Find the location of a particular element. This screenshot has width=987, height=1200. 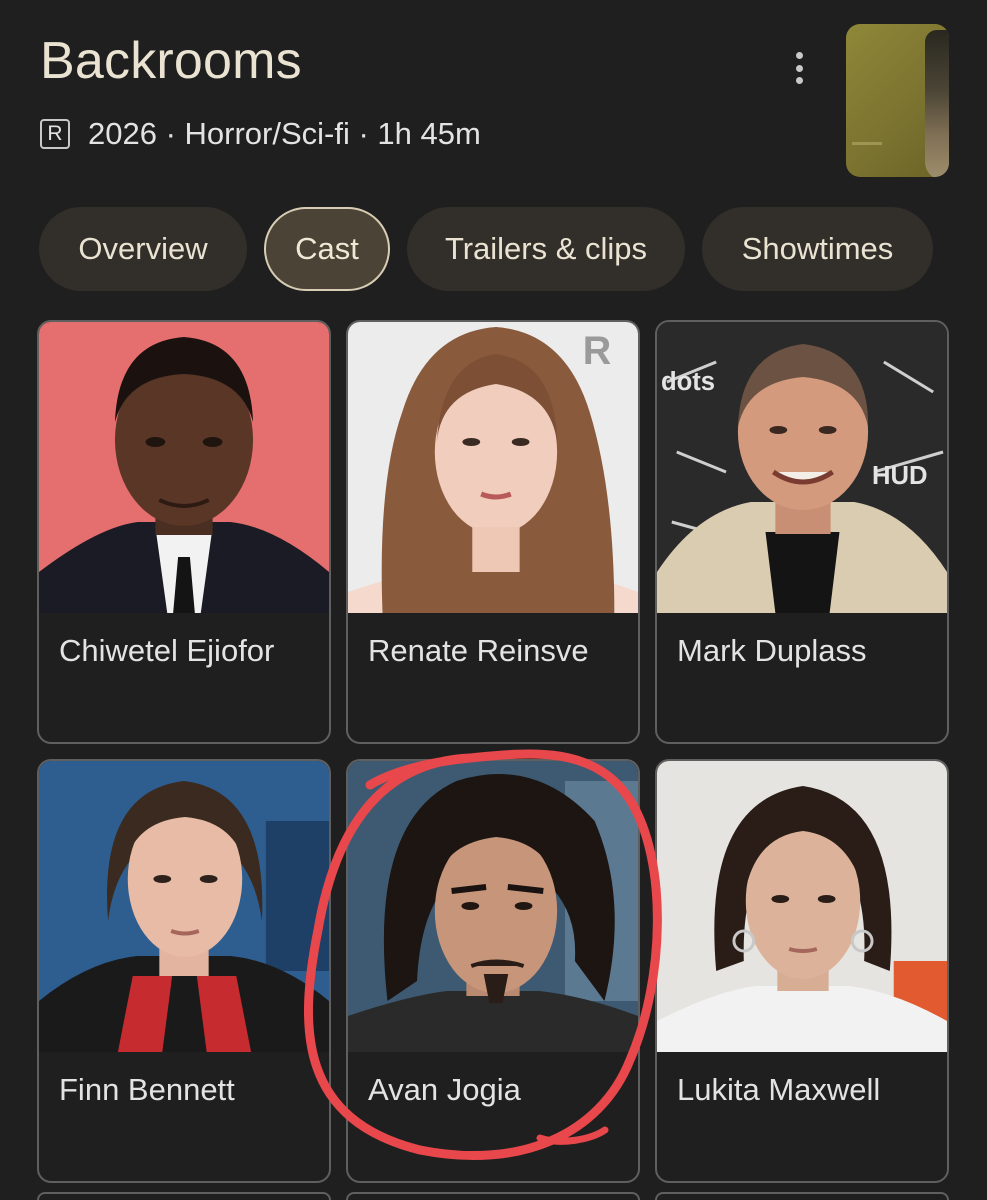

svg-text: R is located at coordinates (597, 351).